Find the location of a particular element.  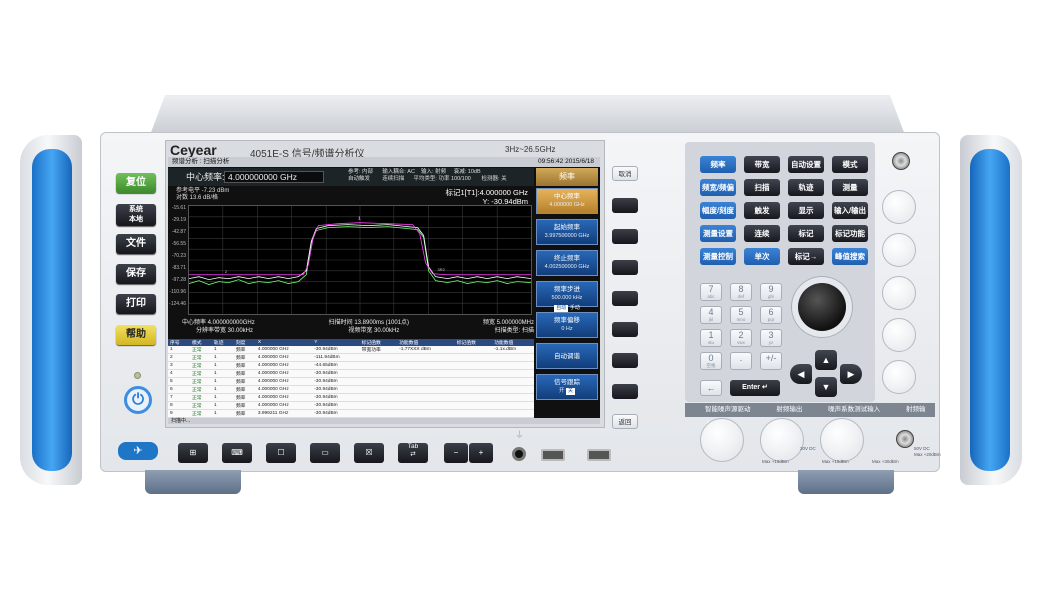

function-key: 峰值搜索 is located at coordinates (850, 256).